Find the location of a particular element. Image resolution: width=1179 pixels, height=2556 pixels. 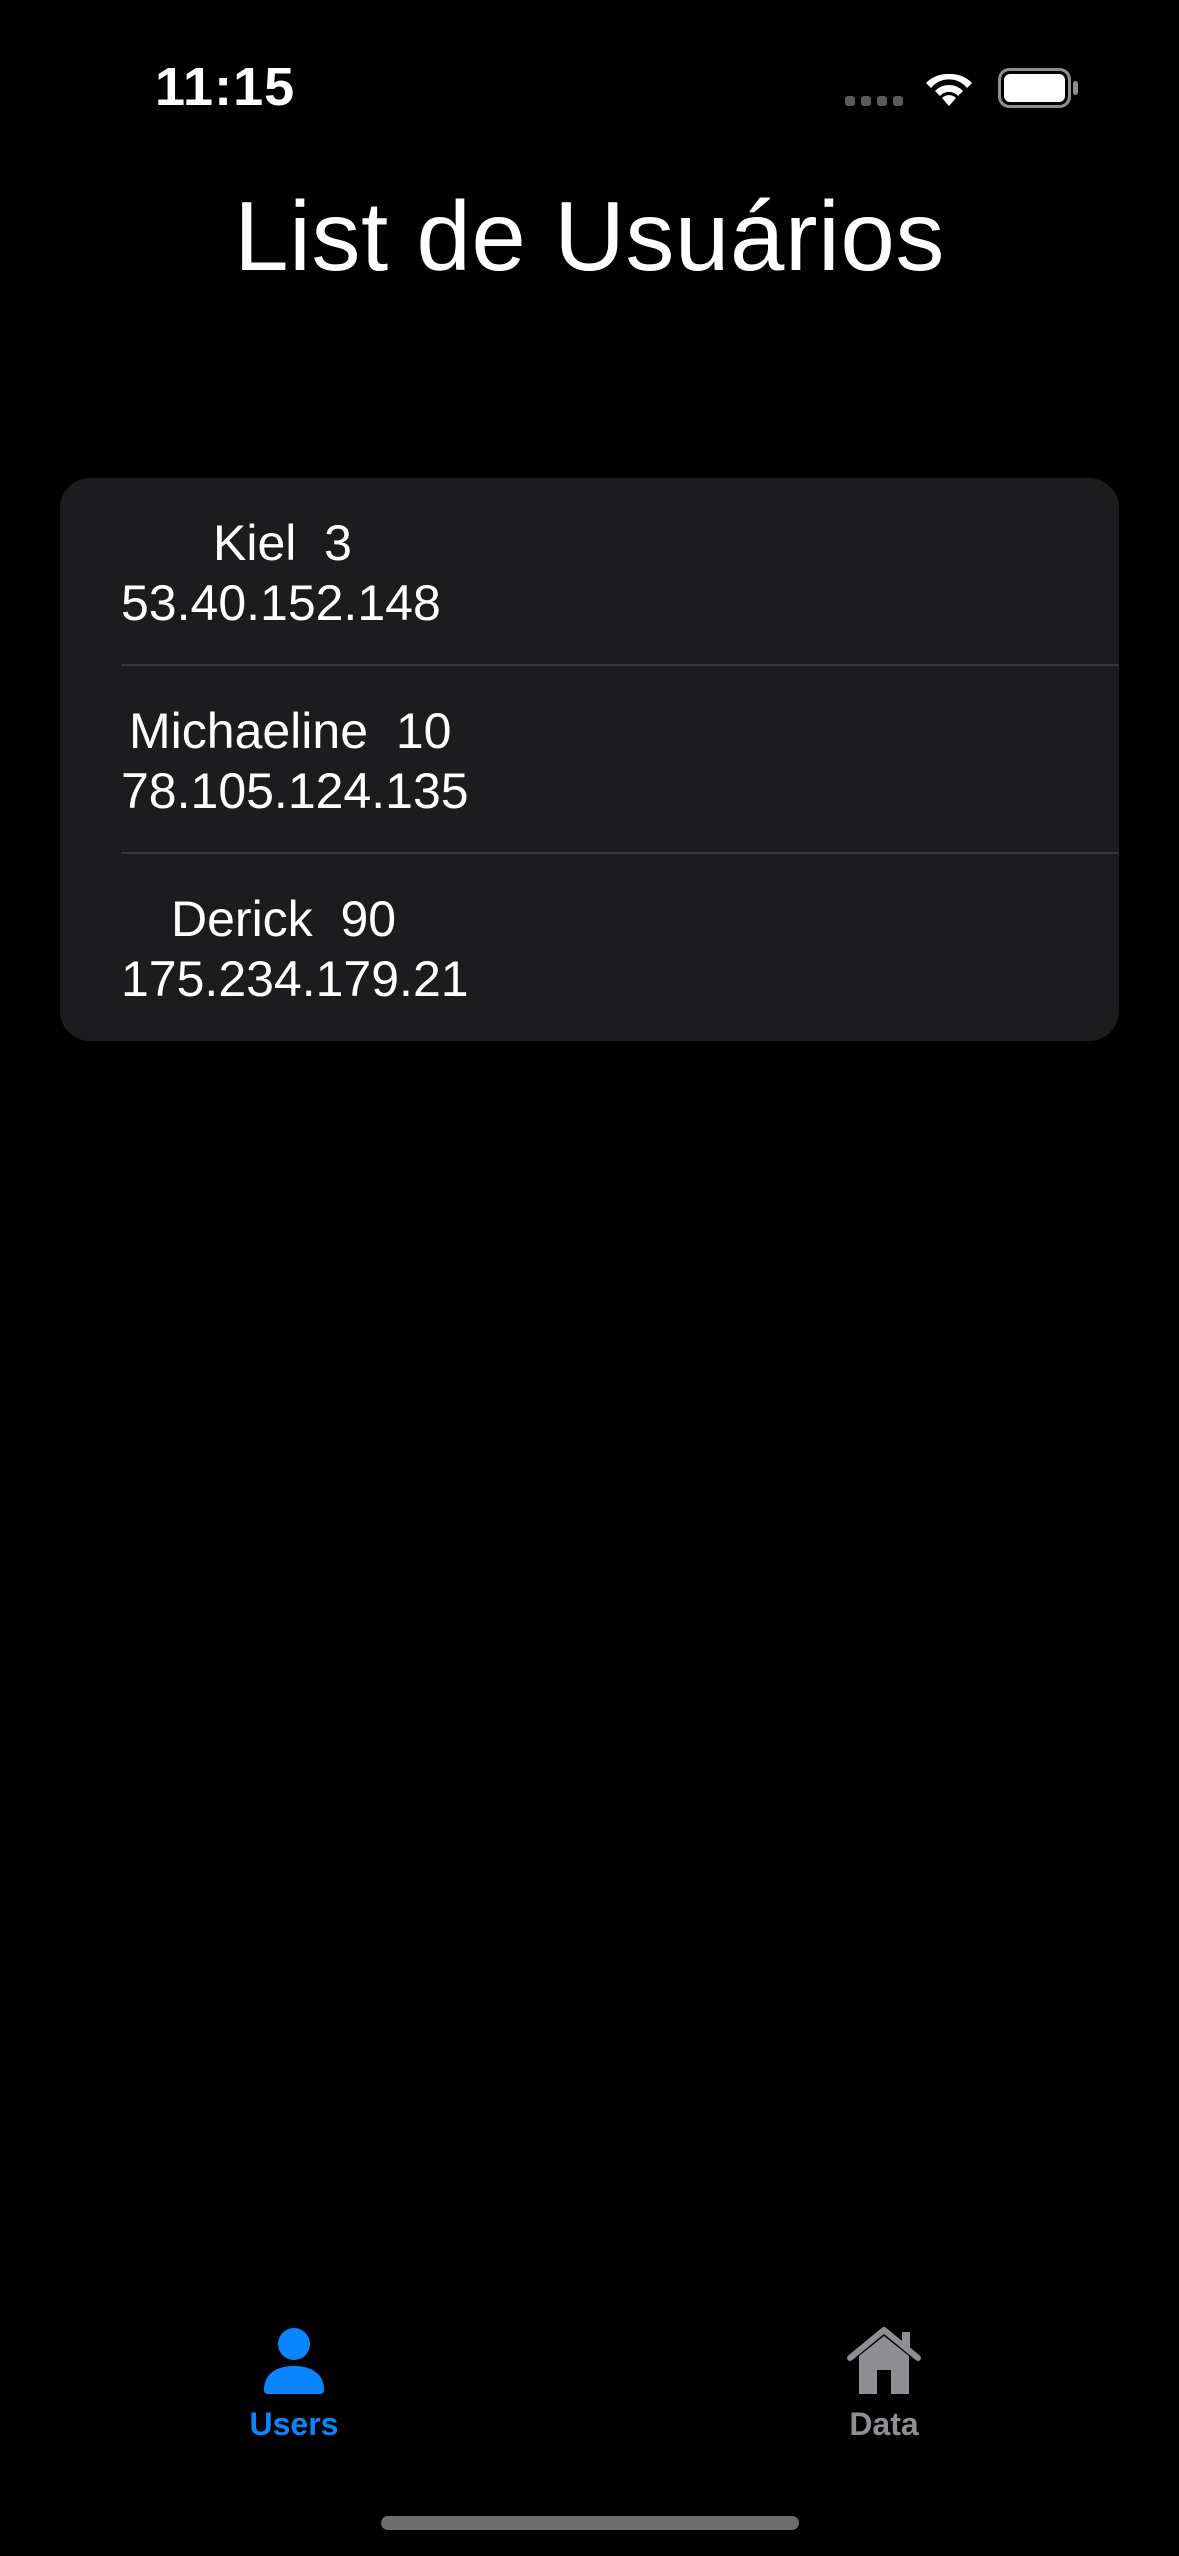

tab-bar: Users Data is located at coordinates (589, 2380).